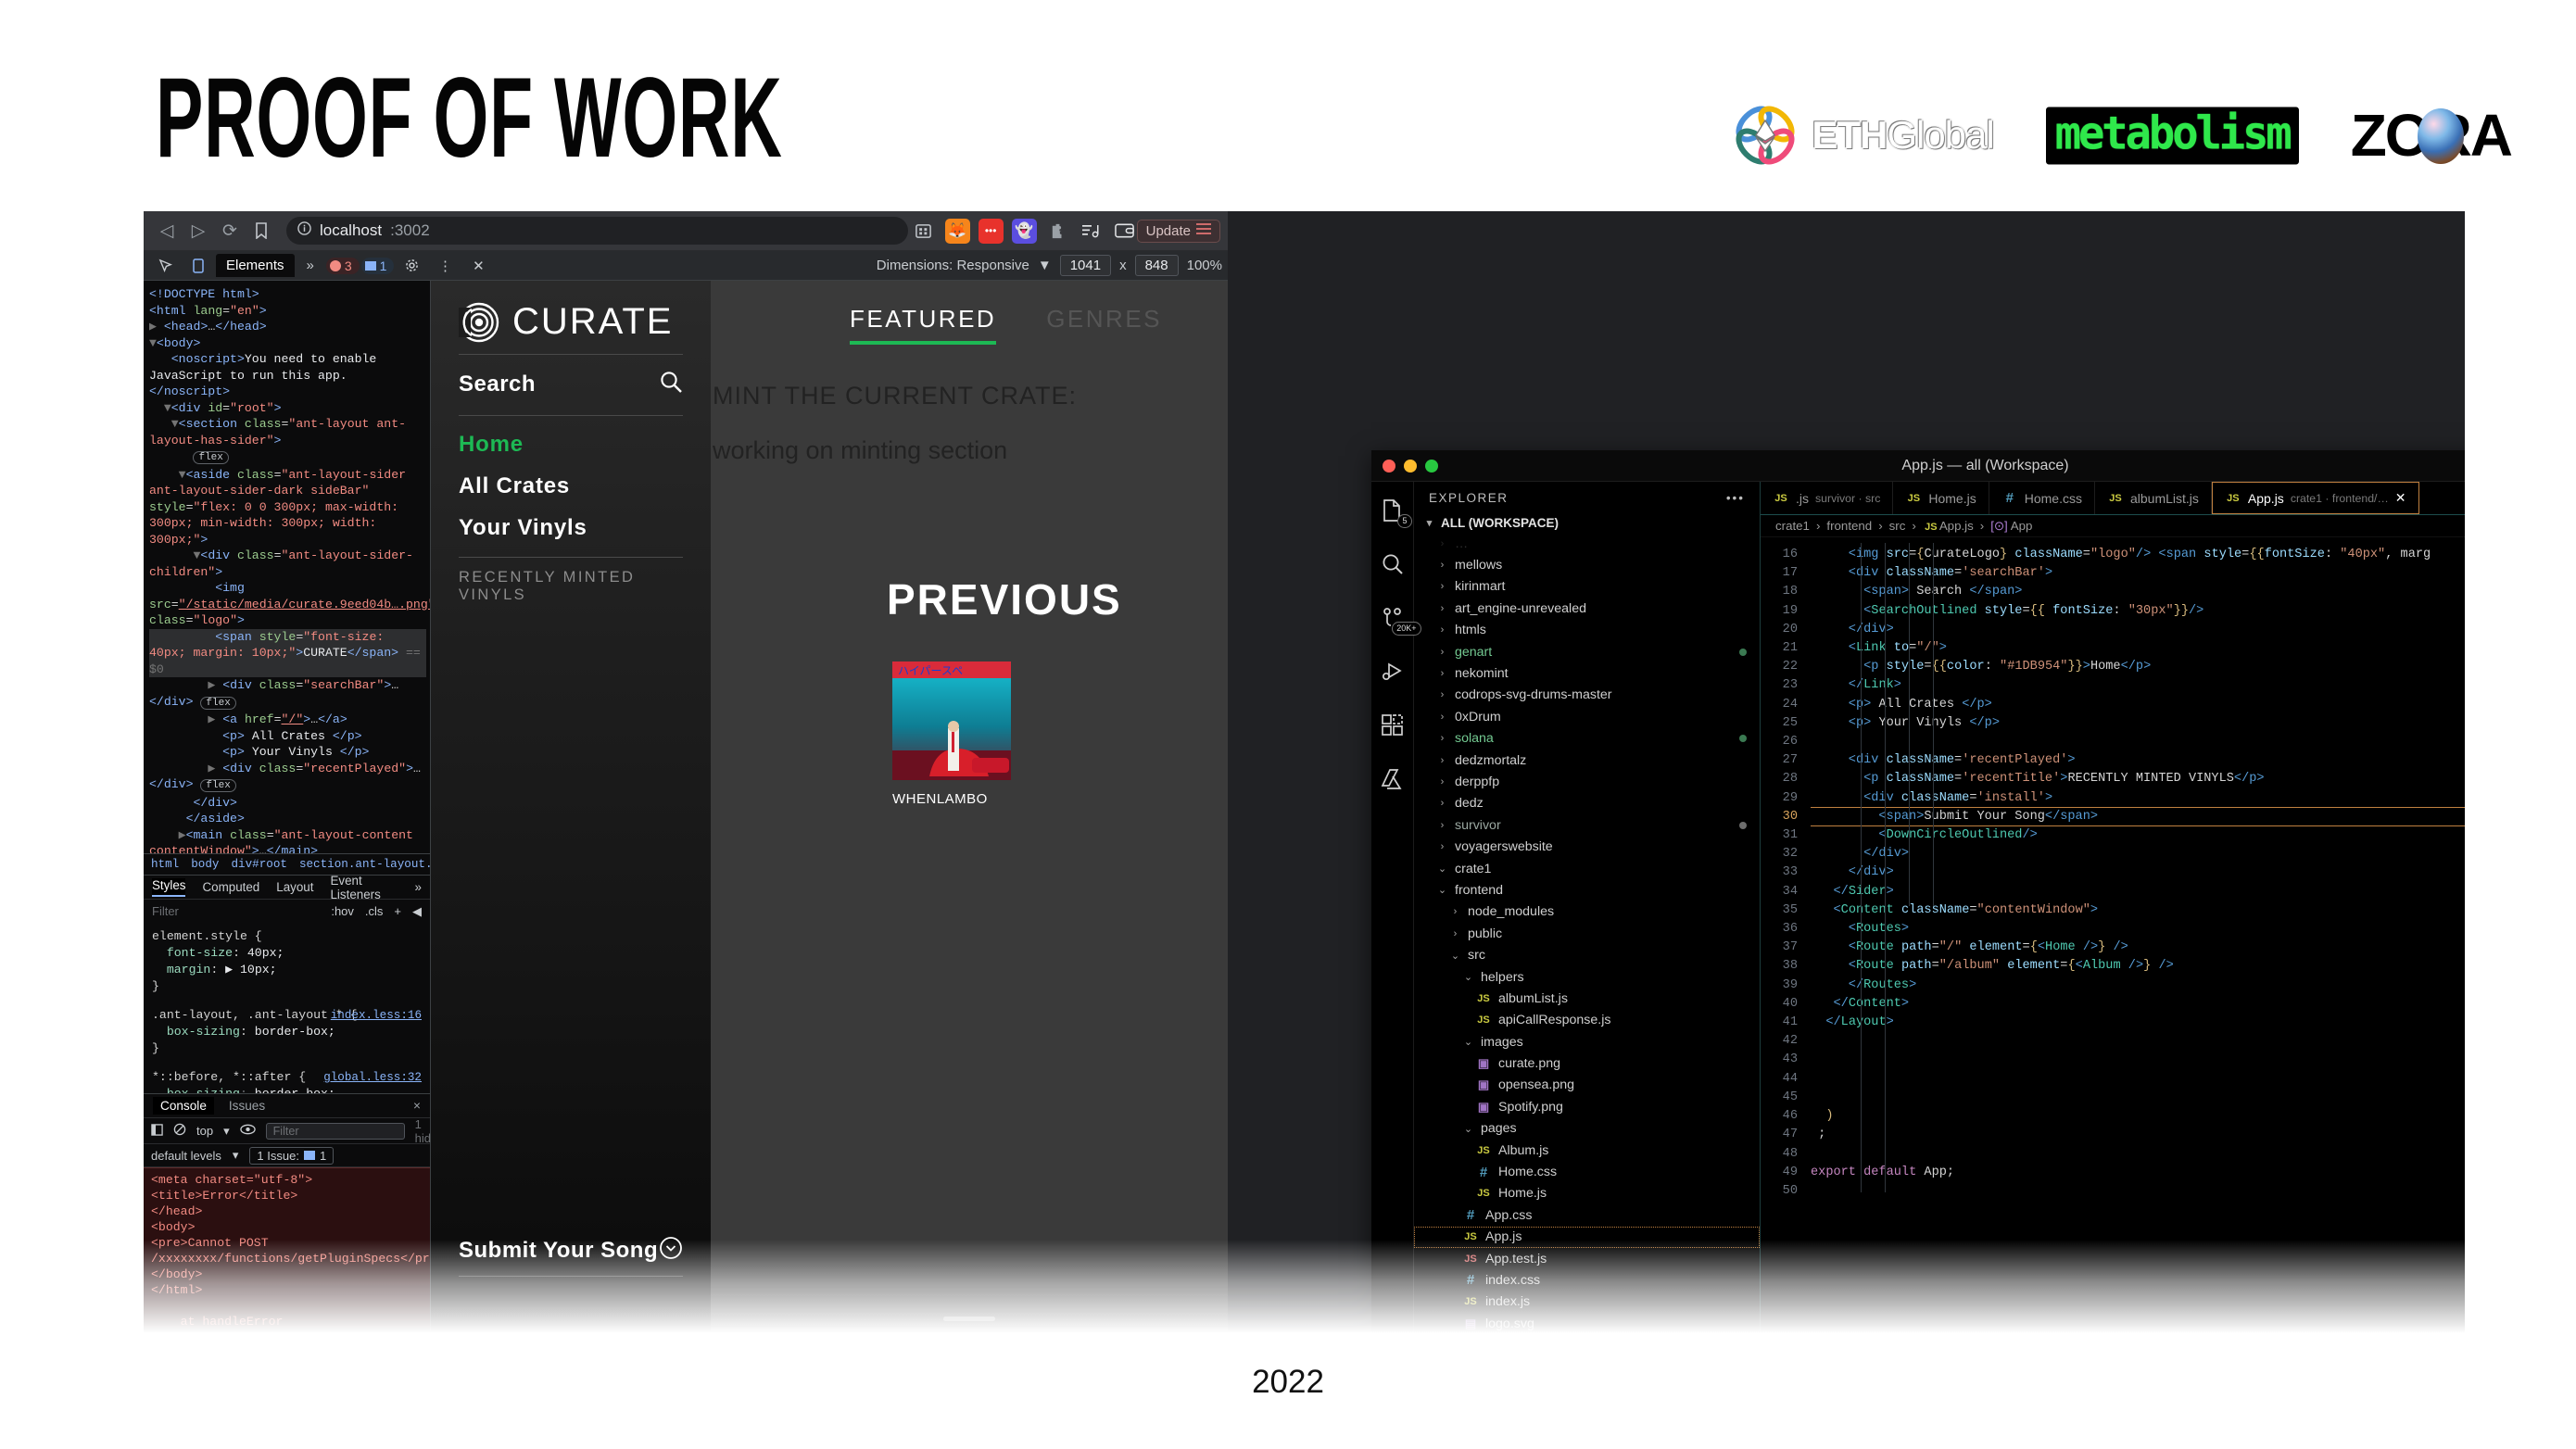 This screenshot has width=2576, height=1449. Describe the element at coordinates (671, 1250) in the screenshot. I see `down-circle-outlined-icon` at that location.